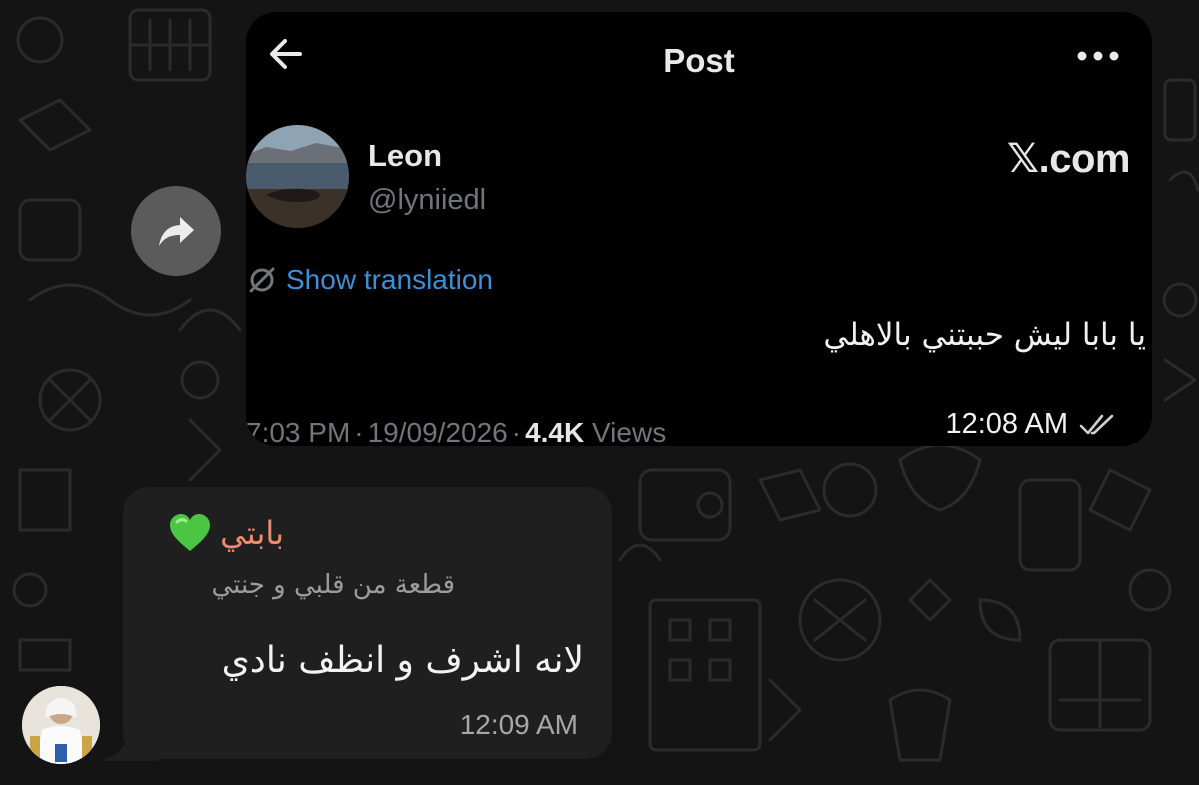 The height and width of the screenshot is (785, 1199). I want to click on green-heart-icon, so click(190, 532).